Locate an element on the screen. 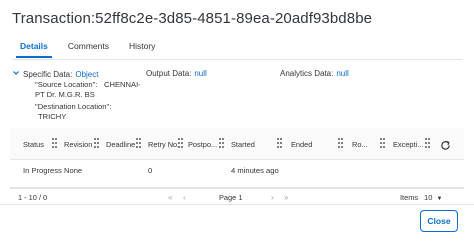 The width and height of the screenshot is (474, 248). tab-comments: Comments is located at coordinates (88, 50).